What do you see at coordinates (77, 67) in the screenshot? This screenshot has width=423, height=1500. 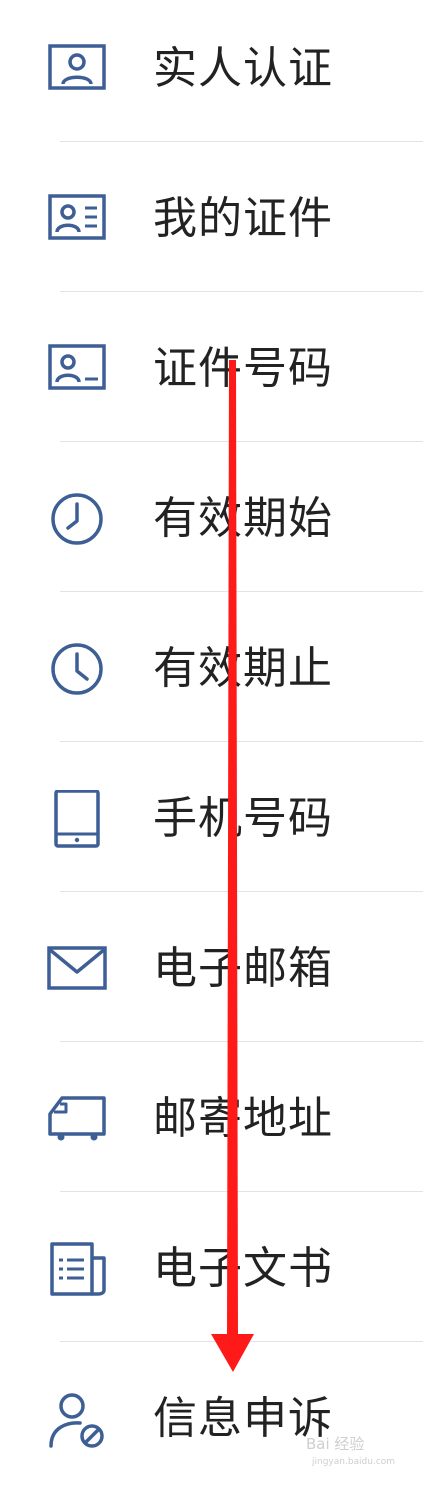 I see `user-id-card-icon` at bounding box center [77, 67].